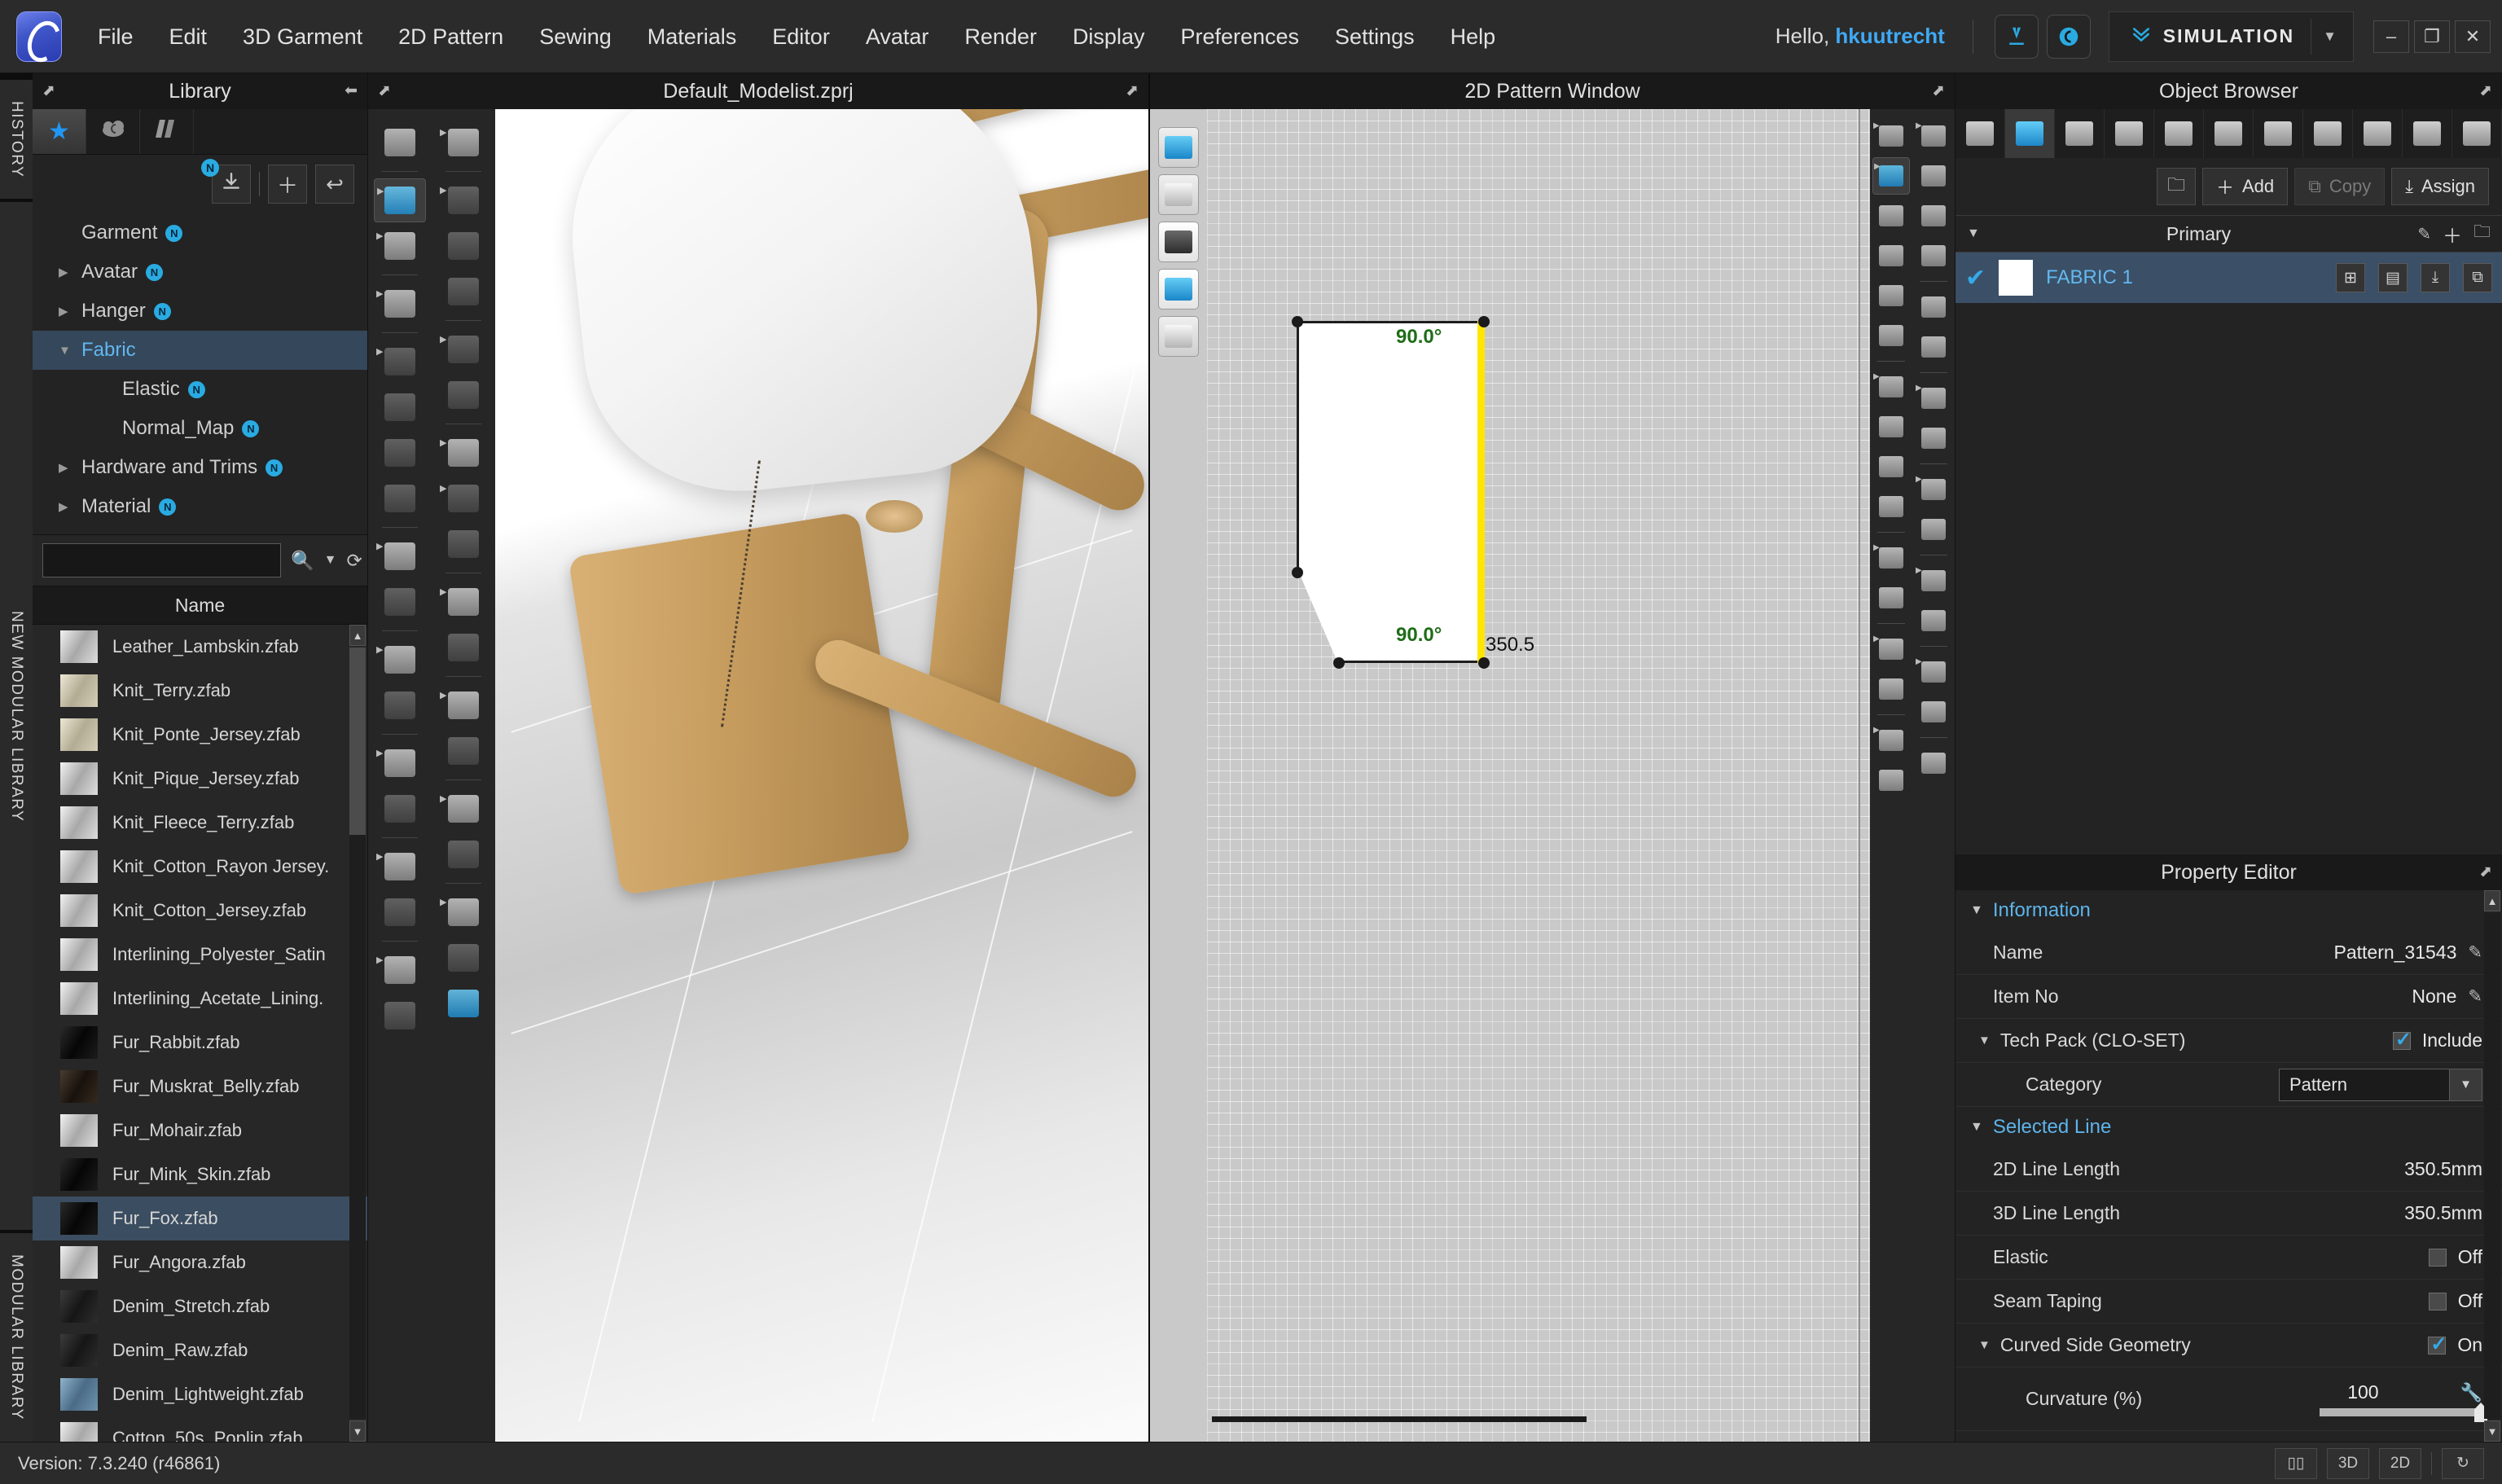 This screenshot has width=2502, height=1484. I want to click on horizontal-scrollbar, so click(1399, 1419).